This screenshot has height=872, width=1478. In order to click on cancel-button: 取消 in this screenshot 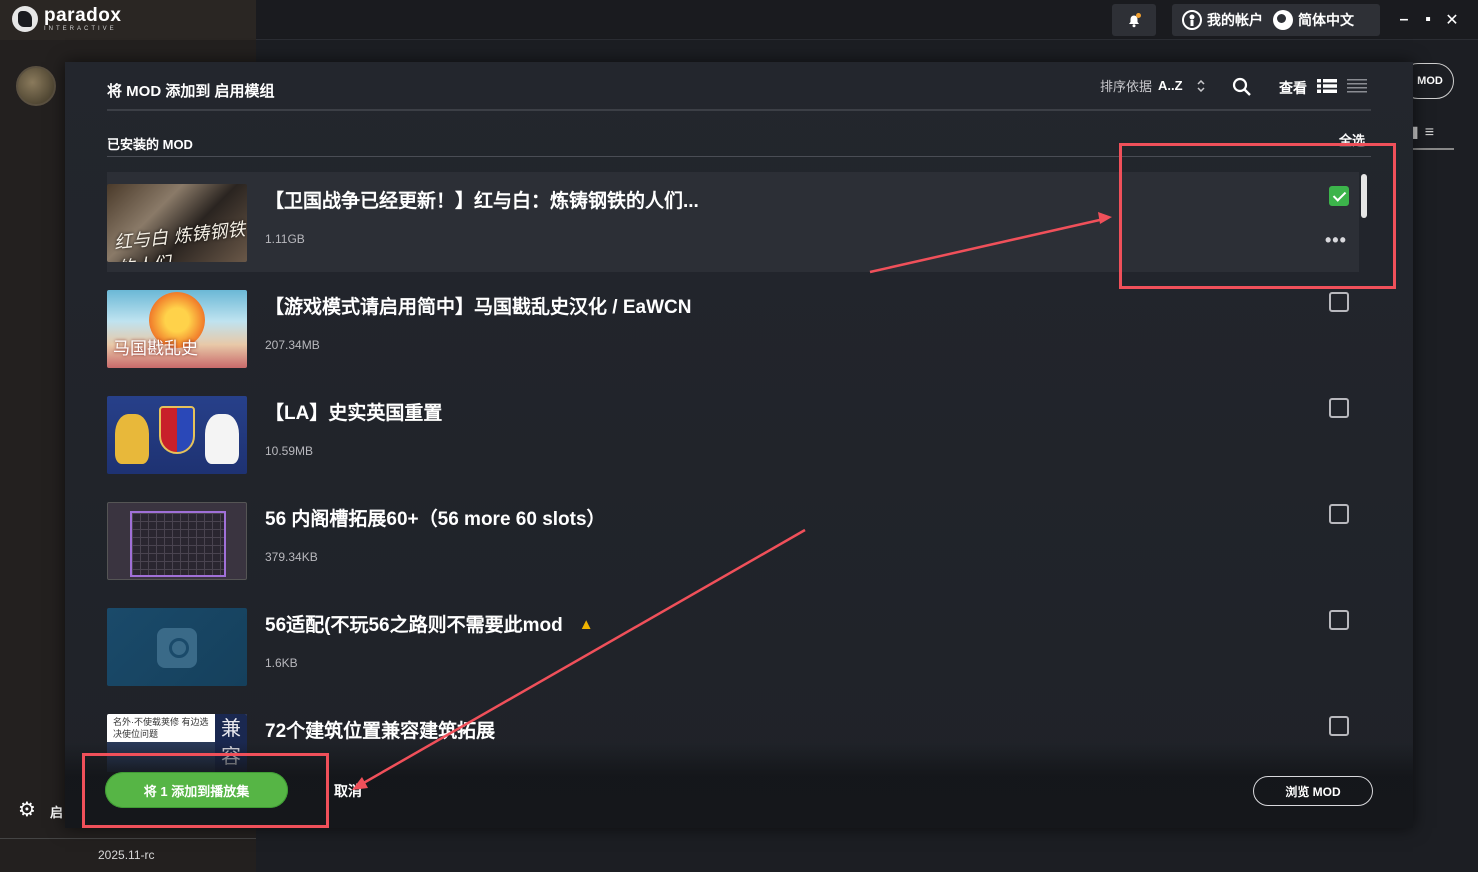, I will do `click(348, 791)`.